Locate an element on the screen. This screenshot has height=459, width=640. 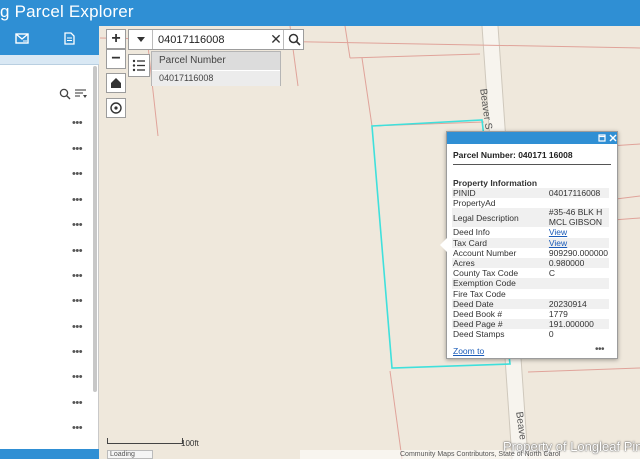
table-row: Exemption Code is located at coordinates (530, 283).